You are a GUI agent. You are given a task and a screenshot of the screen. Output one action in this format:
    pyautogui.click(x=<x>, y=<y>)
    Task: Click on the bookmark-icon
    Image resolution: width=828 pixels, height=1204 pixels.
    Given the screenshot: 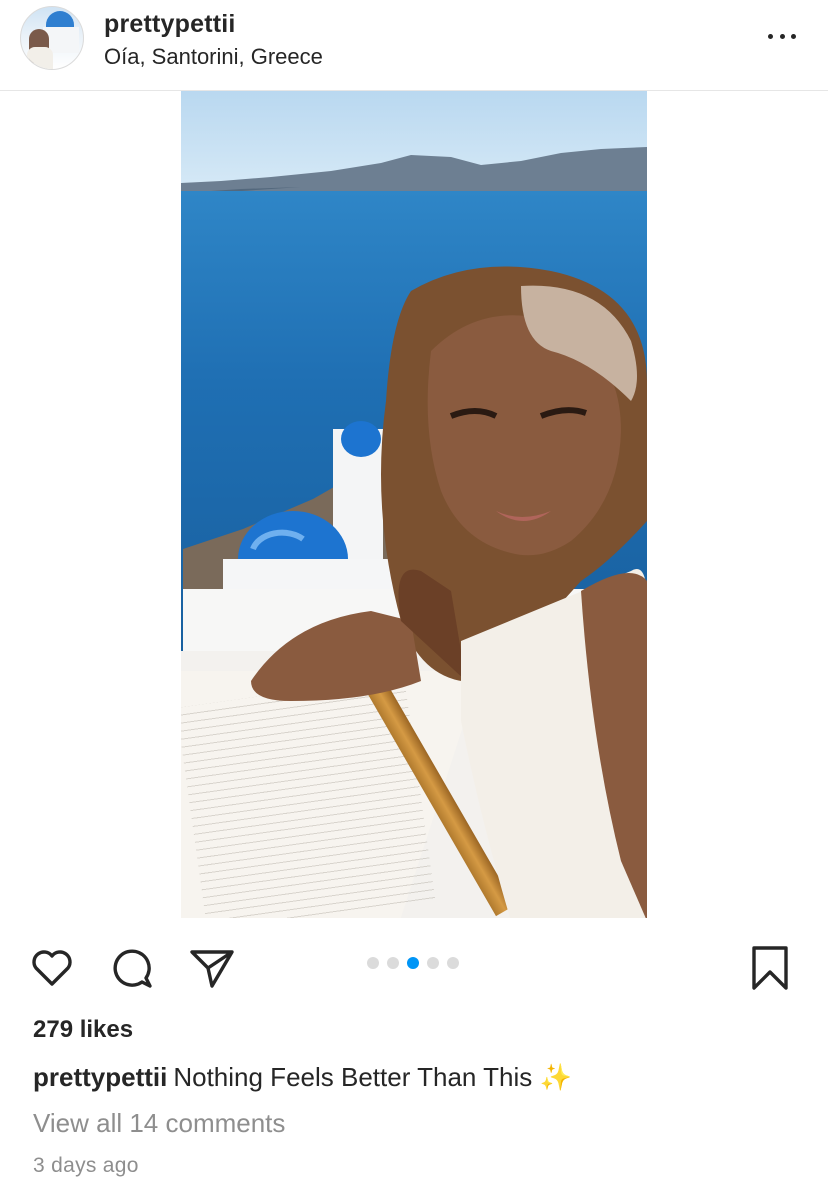 What is the action you would take?
    pyautogui.click(x=770, y=968)
    